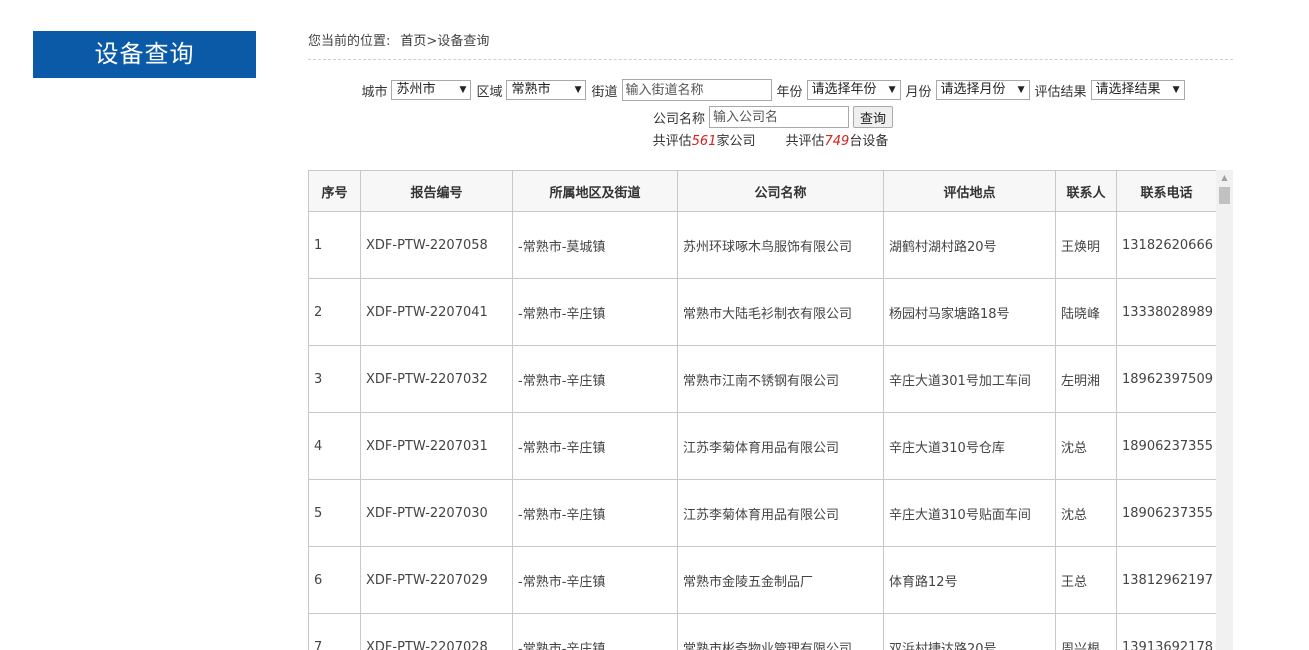 This screenshot has height=650, width=1309. Describe the element at coordinates (672, 141) in the screenshot. I see `companies-prefix: 共评估` at that location.